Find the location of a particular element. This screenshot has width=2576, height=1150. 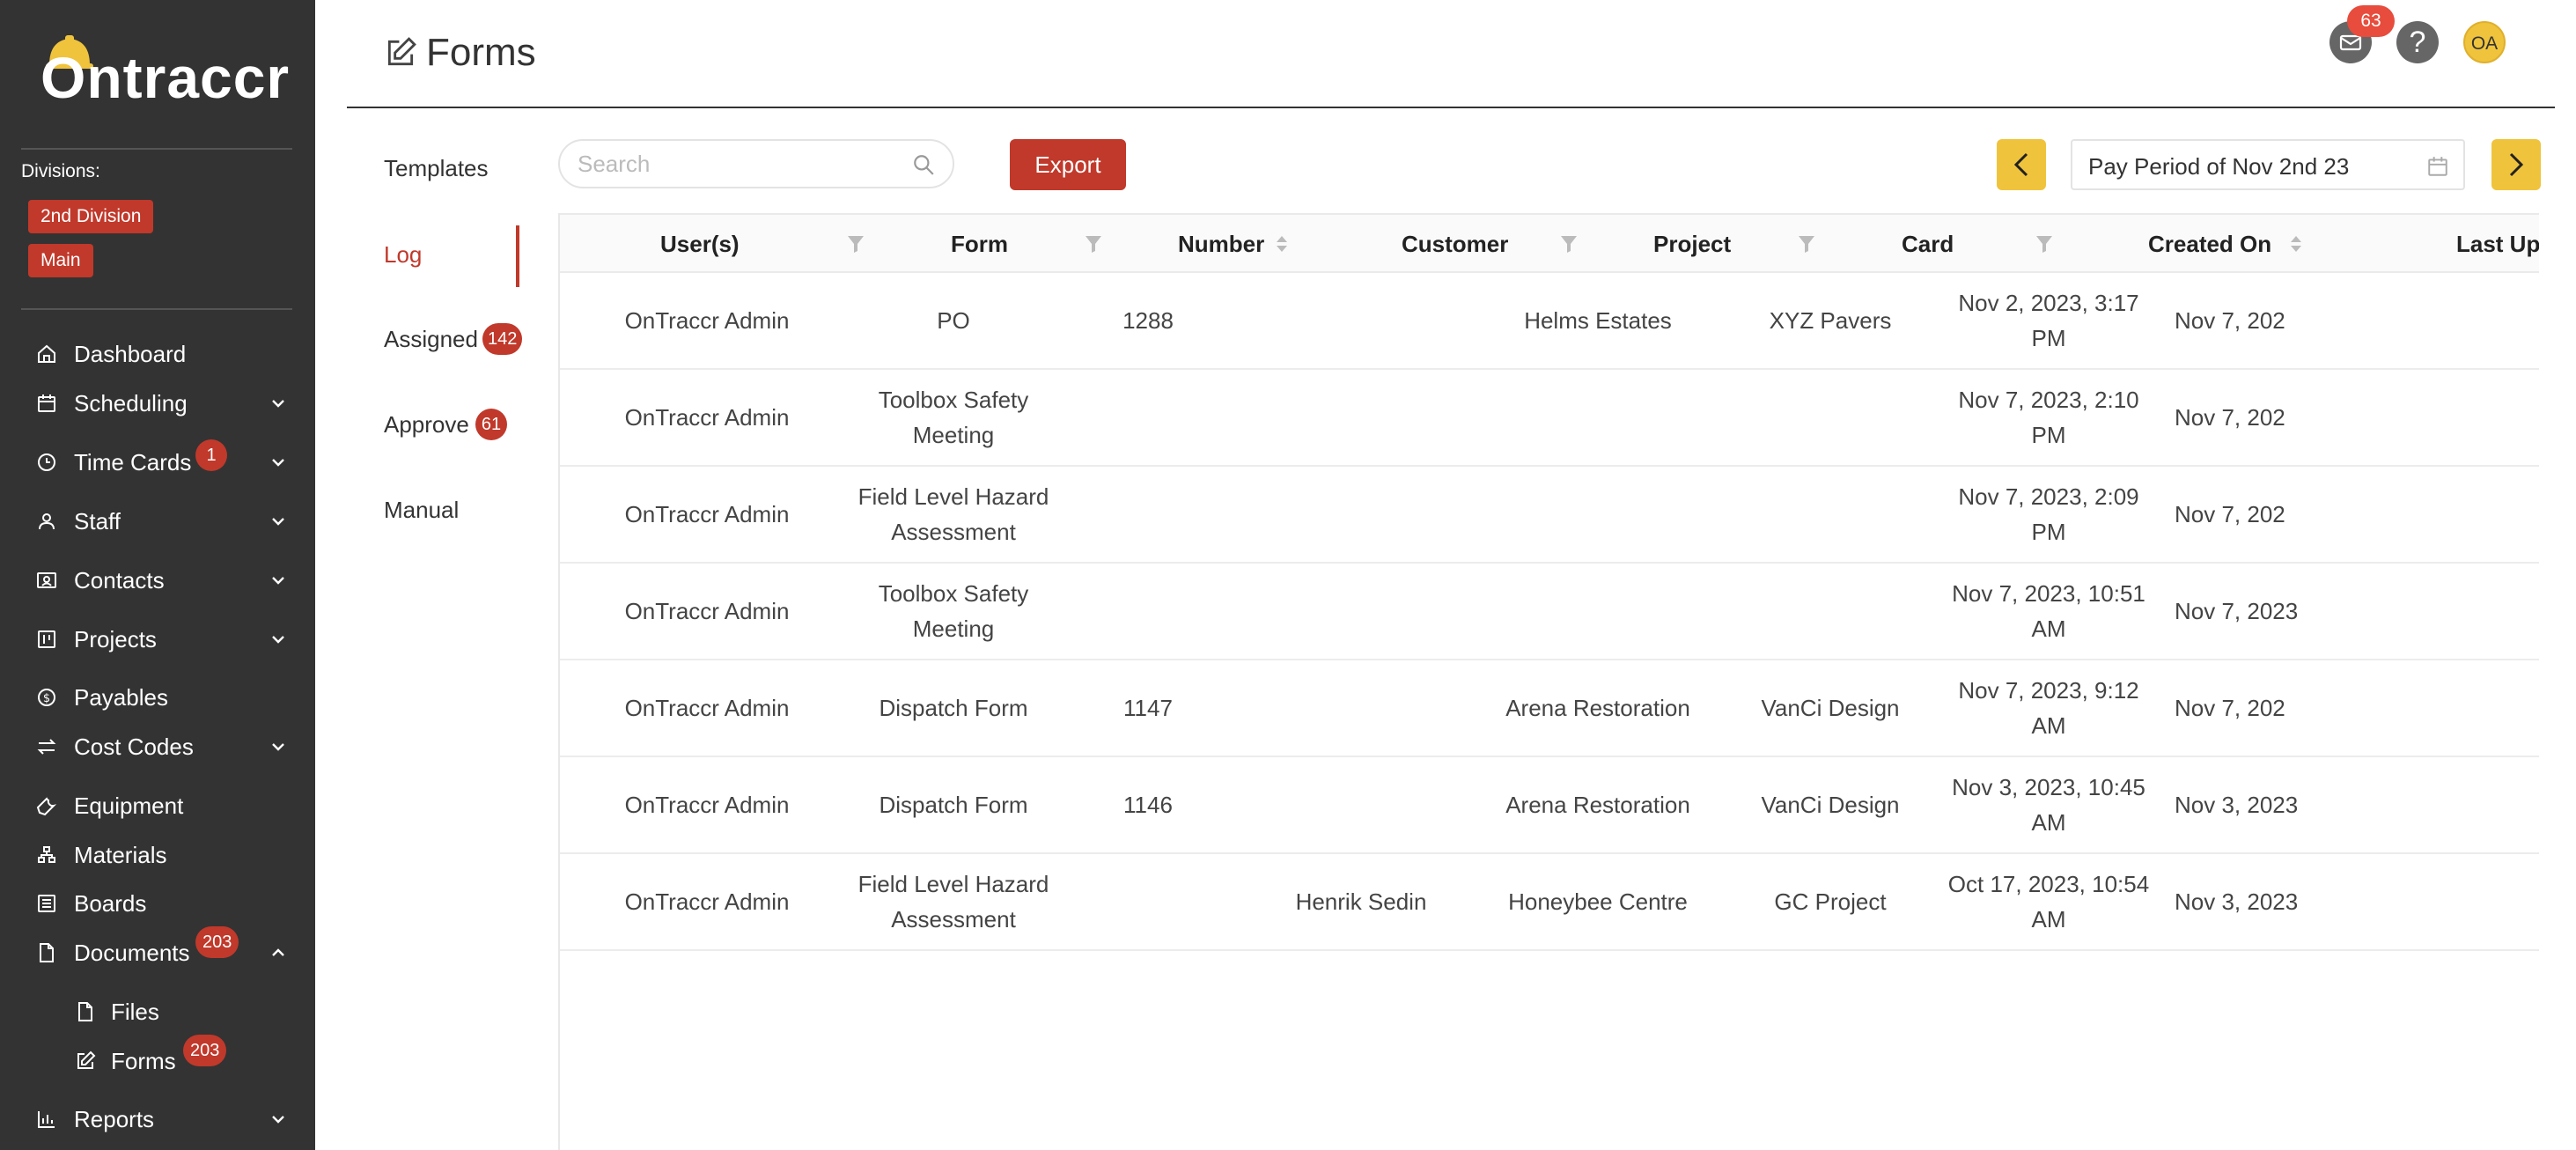

sidebar-item-contacts: Contacts is located at coordinates (157, 580).